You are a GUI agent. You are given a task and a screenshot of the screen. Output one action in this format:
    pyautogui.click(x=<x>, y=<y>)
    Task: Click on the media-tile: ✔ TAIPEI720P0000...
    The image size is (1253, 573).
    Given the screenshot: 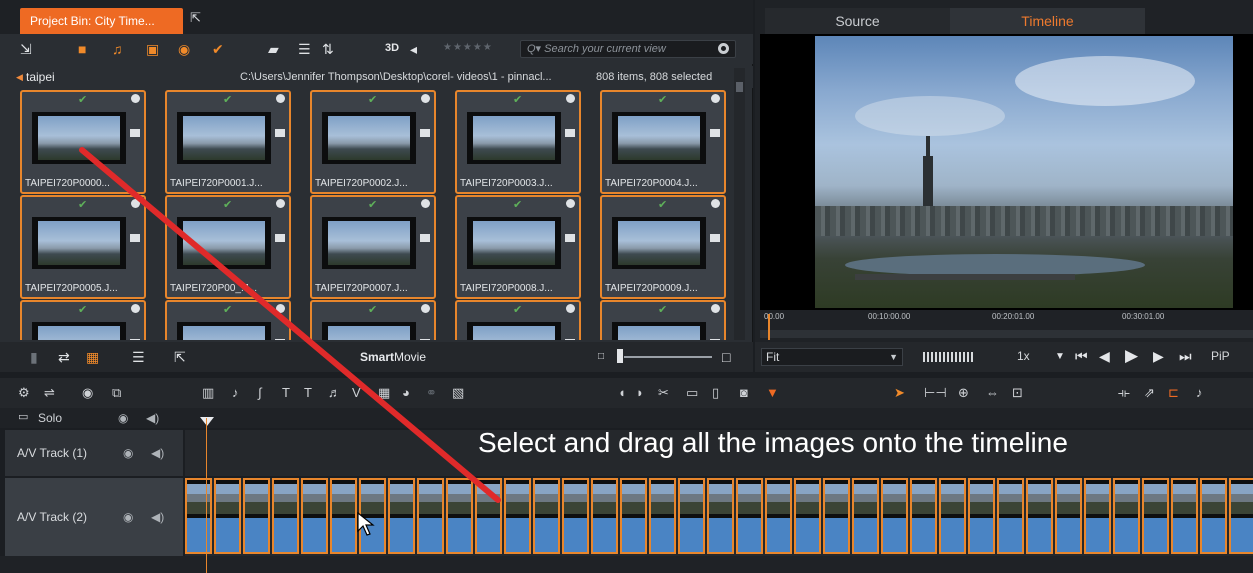 What is the action you would take?
    pyautogui.click(x=83, y=142)
    